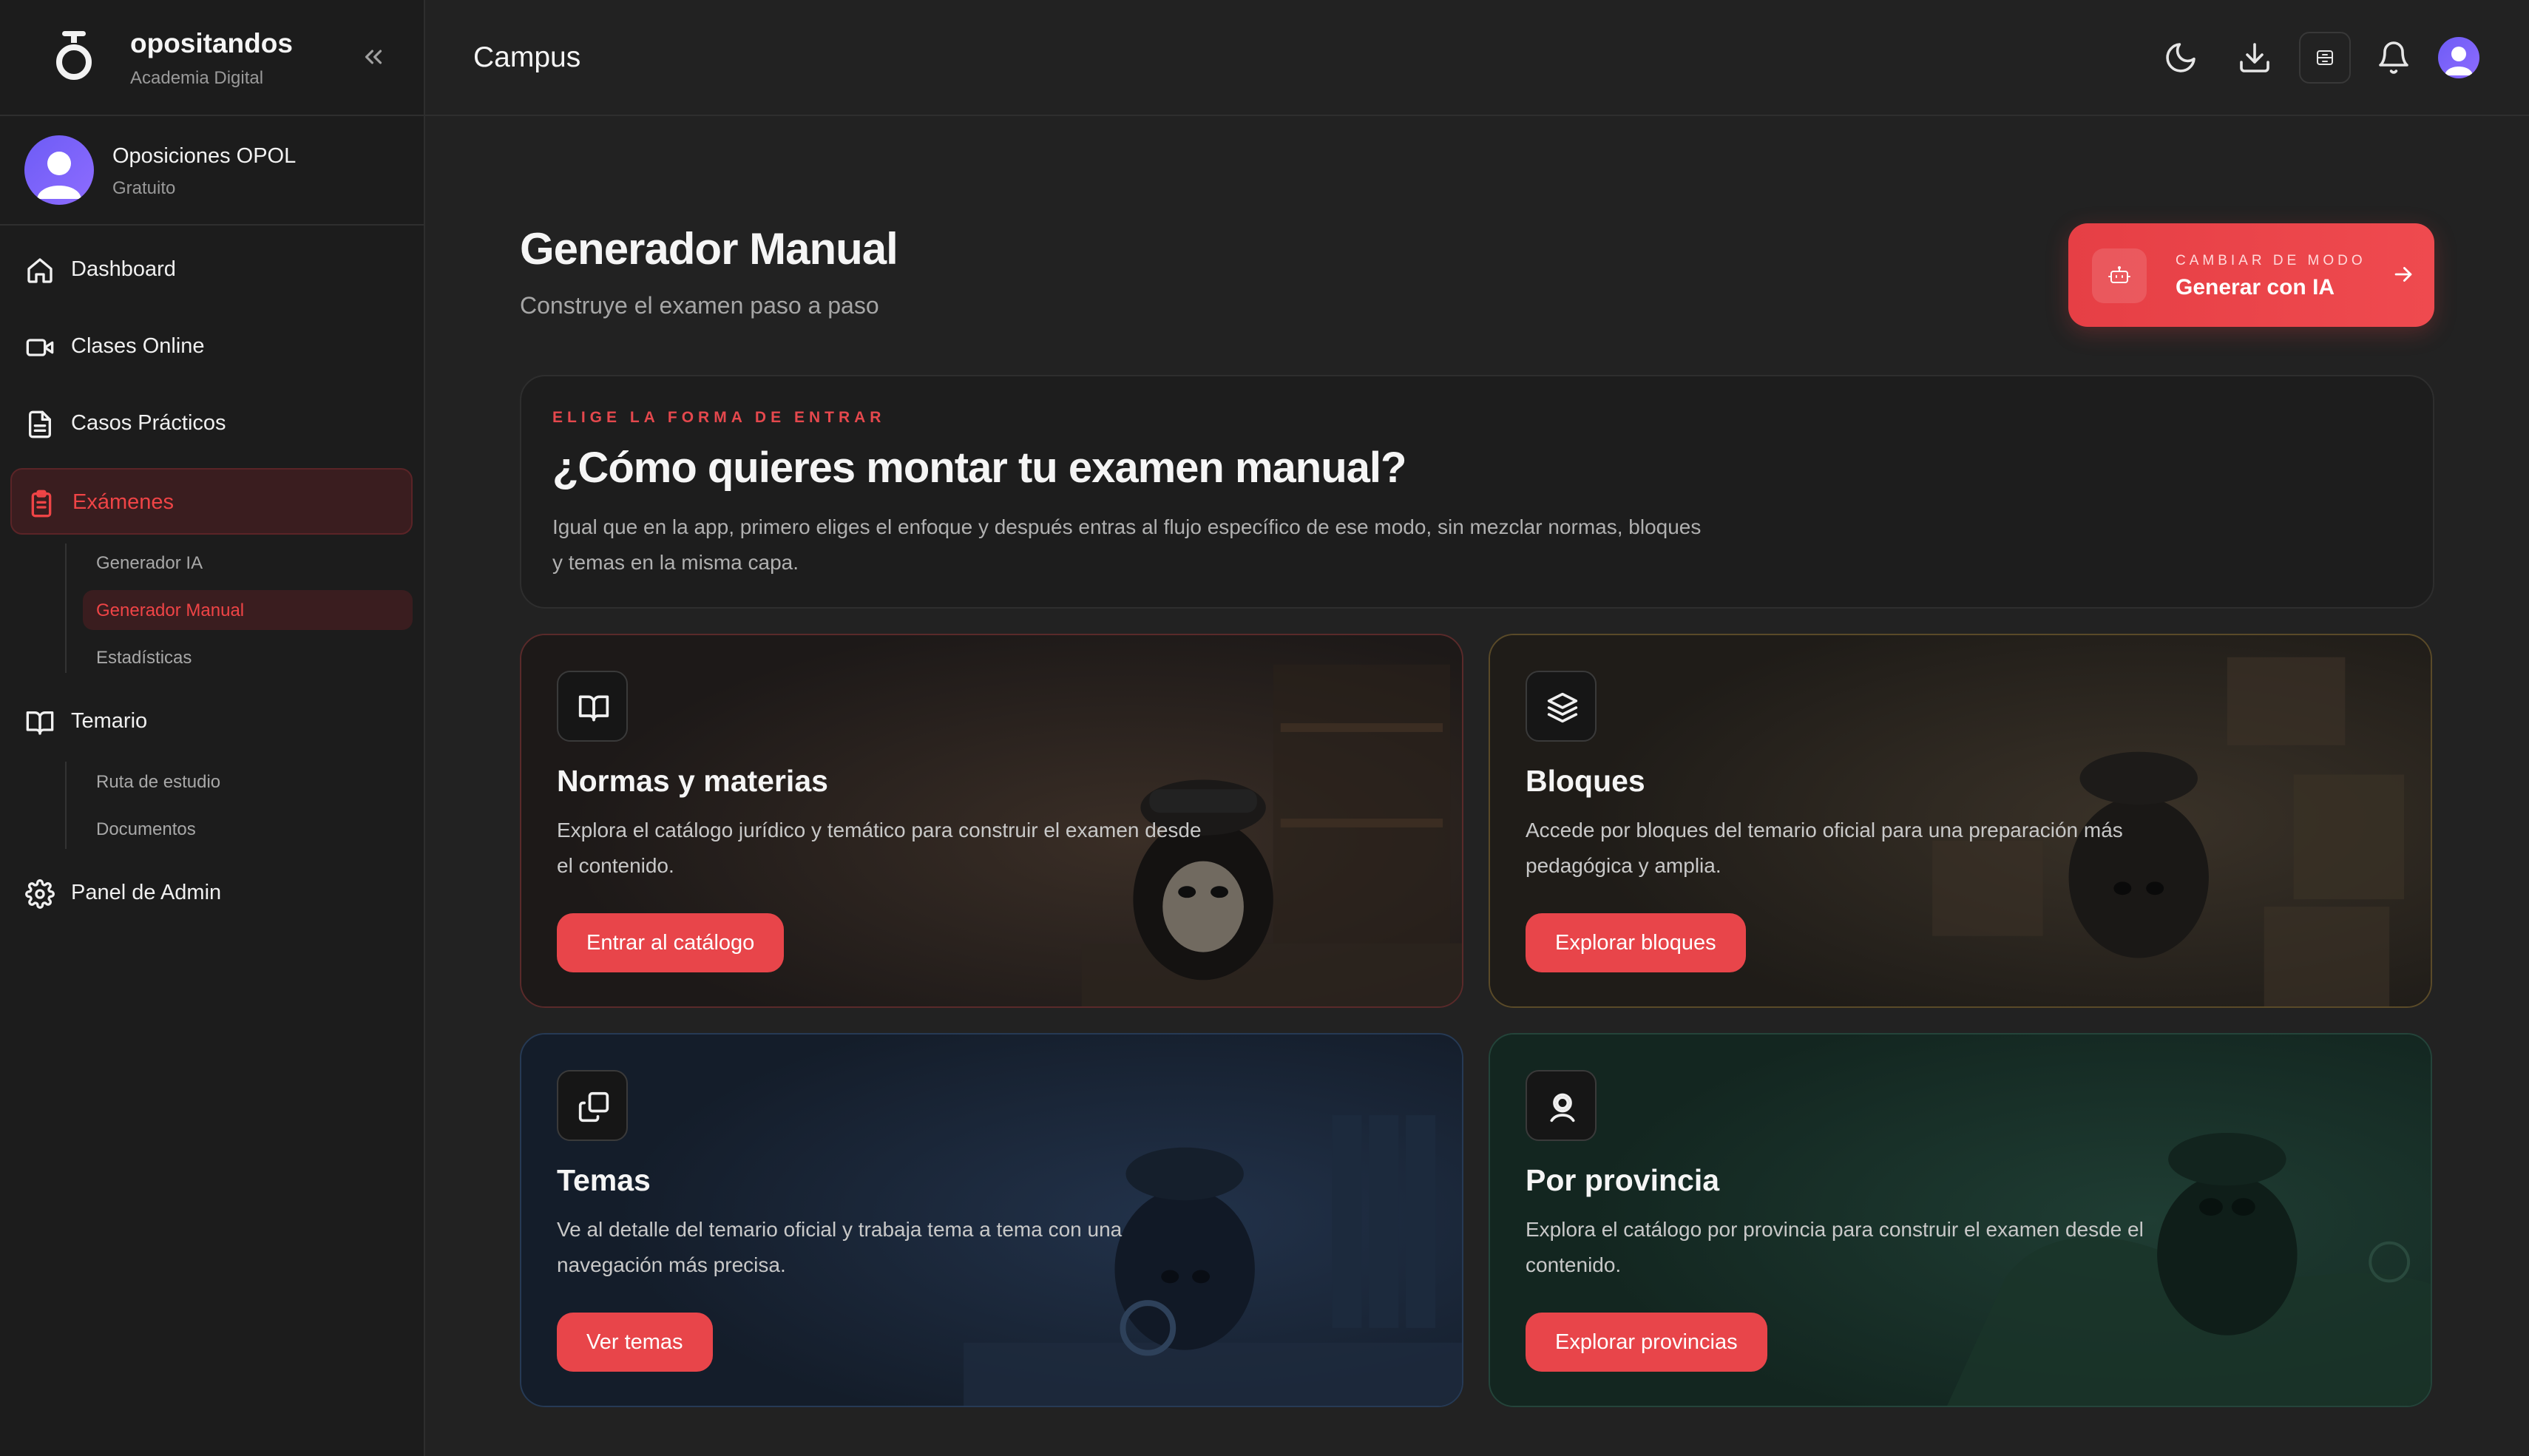 This screenshot has width=2529, height=1456. What do you see at coordinates (146, 893) in the screenshot?
I see `sidebar-item-label: Panel de Admin` at bounding box center [146, 893].